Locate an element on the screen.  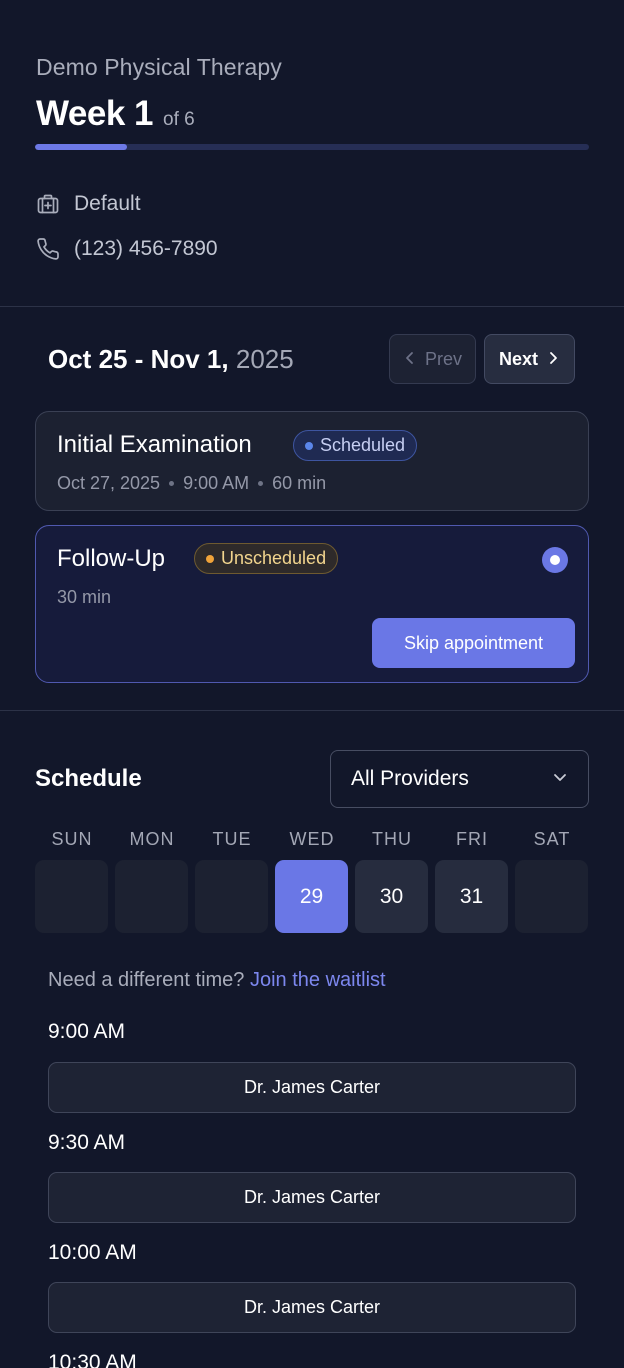
day-cell-sun is located at coordinates (71, 896).